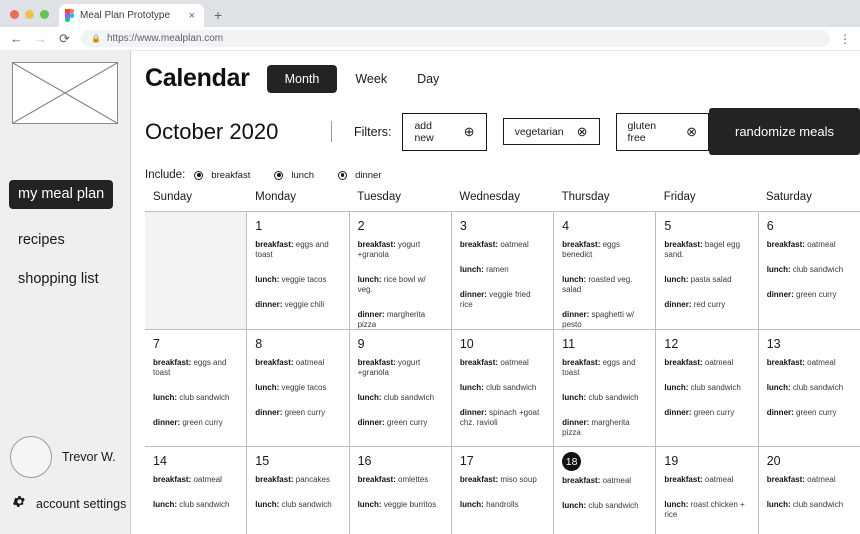 The height and width of the screenshot is (534, 860). I want to click on close-tab-icon: ×, so click(192, 16).